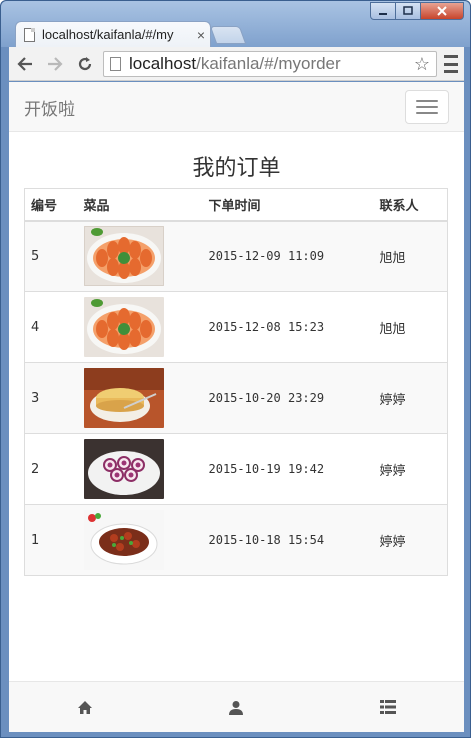  Describe the element at coordinates (51, 205) in the screenshot. I see `header-id: 编号` at that location.